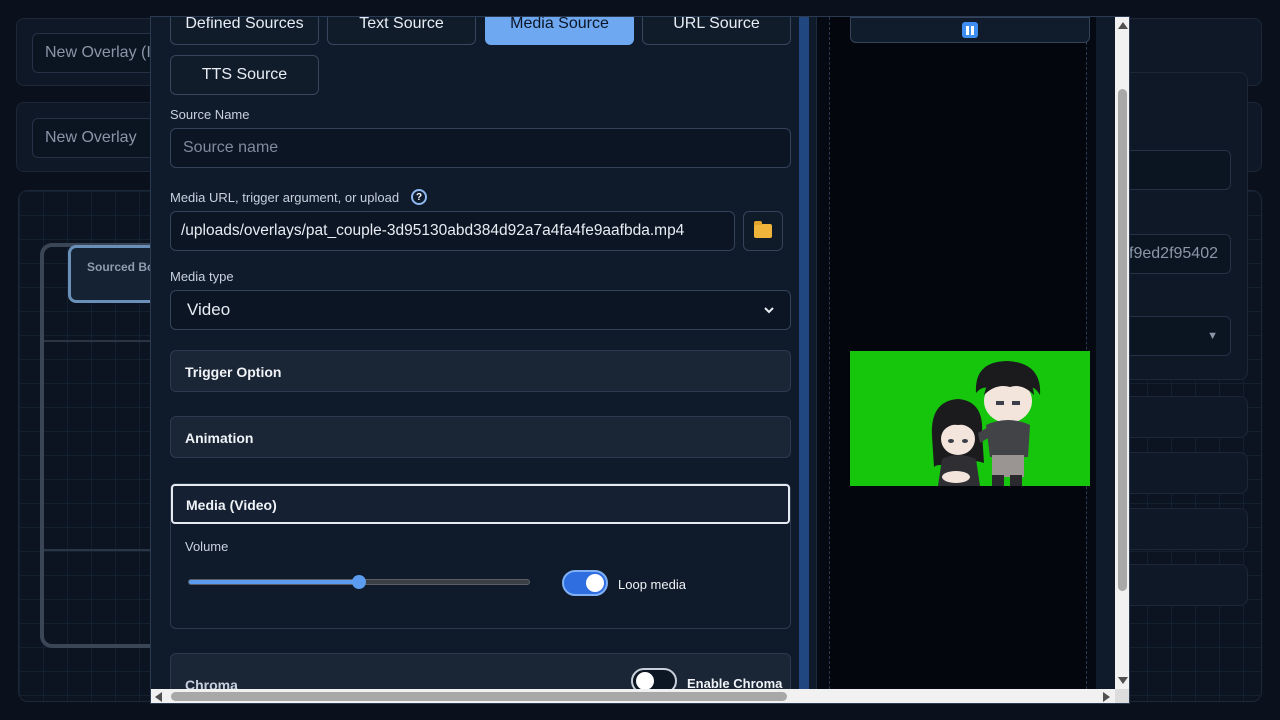 The image size is (1280, 720). What do you see at coordinates (585, 583) in the screenshot?
I see `loop-media-toggle` at bounding box center [585, 583].